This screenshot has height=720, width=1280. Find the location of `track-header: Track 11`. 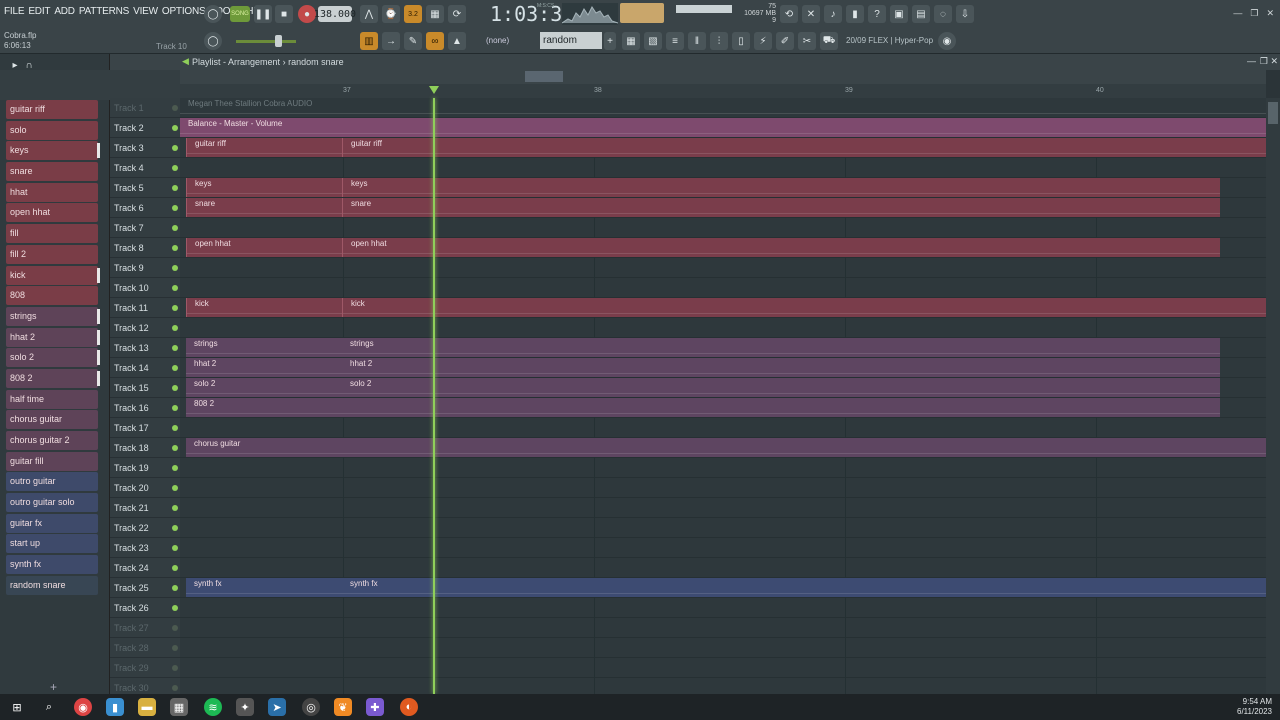

track-header: Track 11 is located at coordinates (145, 308).